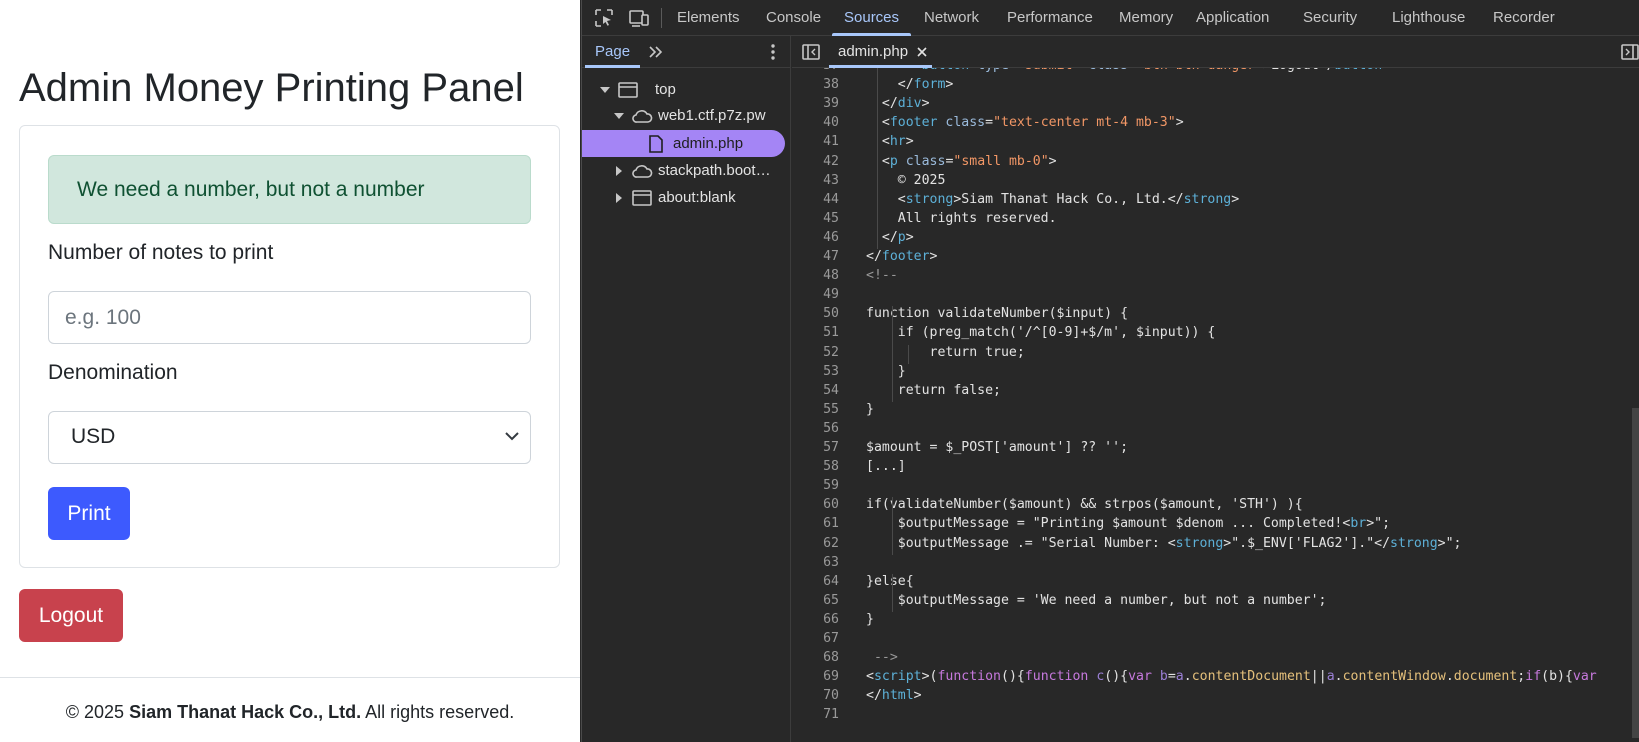 Image resolution: width=1639 pixels, height=742 pixels. What do you see at coordinates (71, 615) in the screenshot?
I see `logout-button: Logout` at bounding box center [71, 615].